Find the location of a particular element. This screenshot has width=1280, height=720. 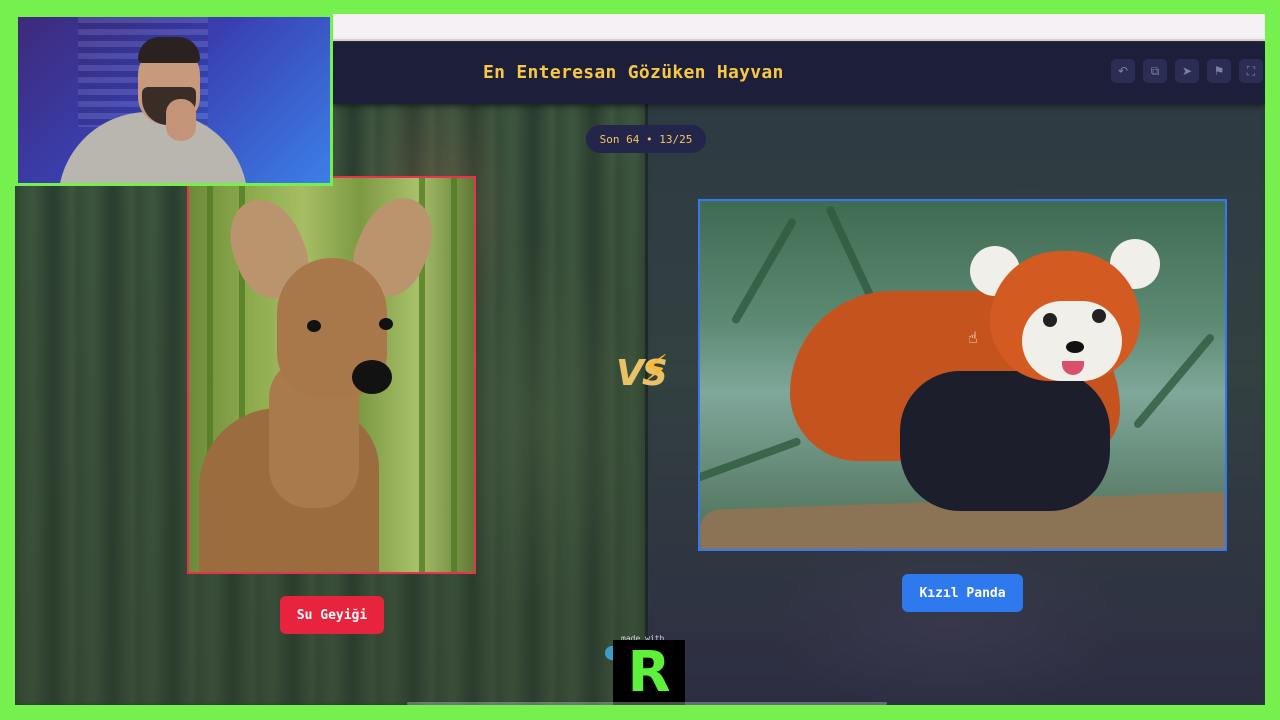

undo-icon: ↶ is located at coordinates (1123, 71).